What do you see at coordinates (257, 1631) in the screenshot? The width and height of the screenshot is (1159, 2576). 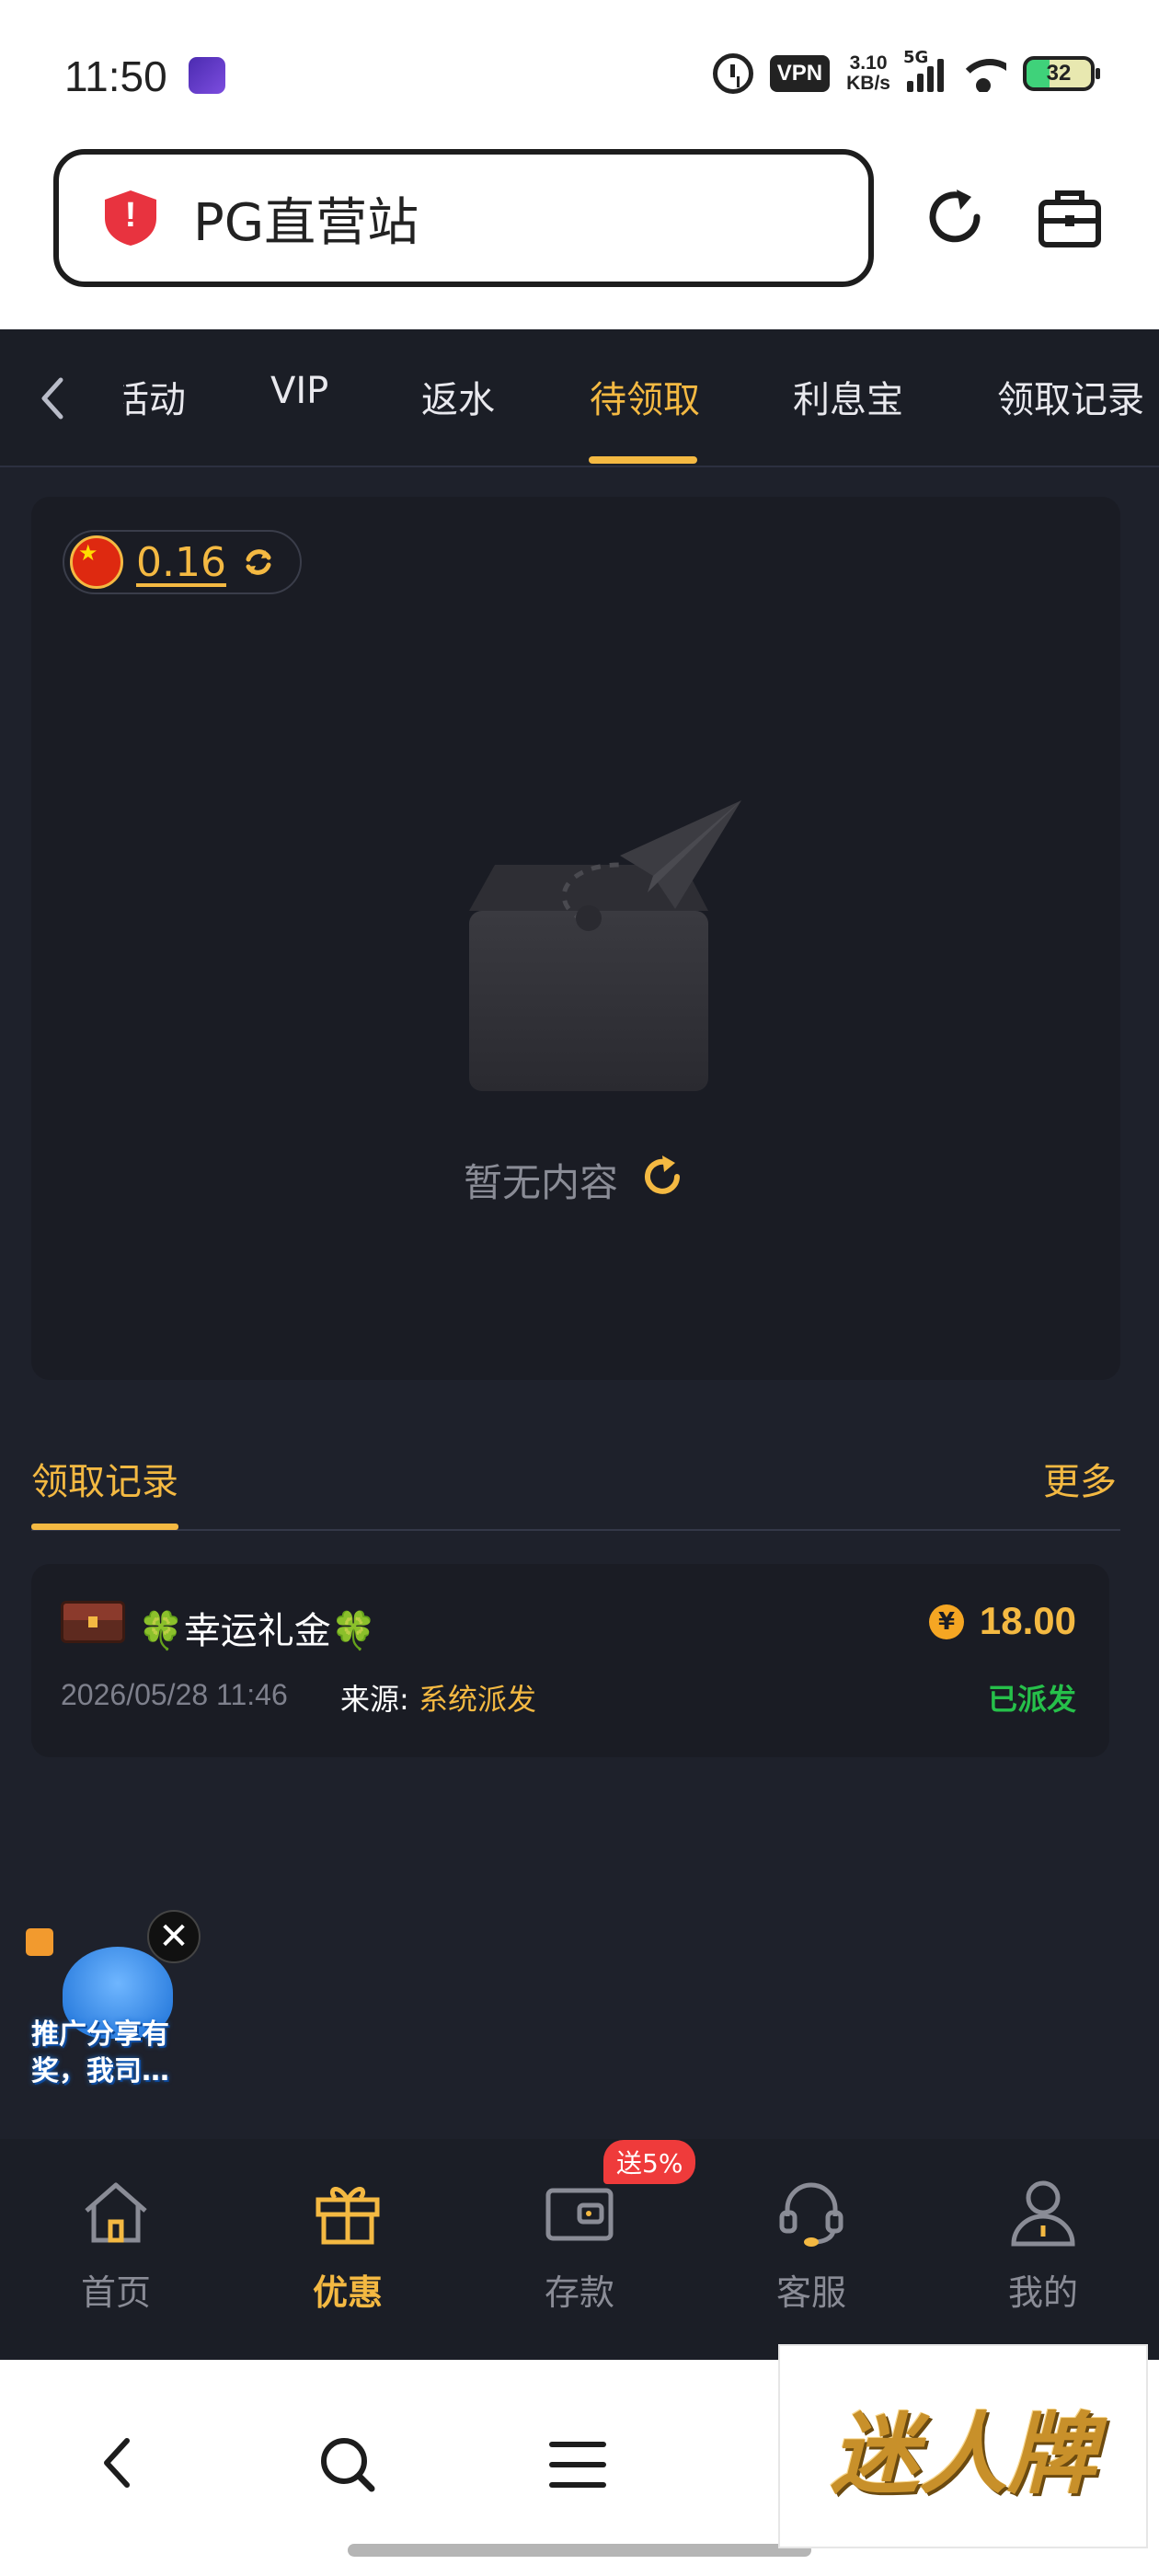 I see `record-name-text: 幸运礼金` at bounding box center [257, 1631].